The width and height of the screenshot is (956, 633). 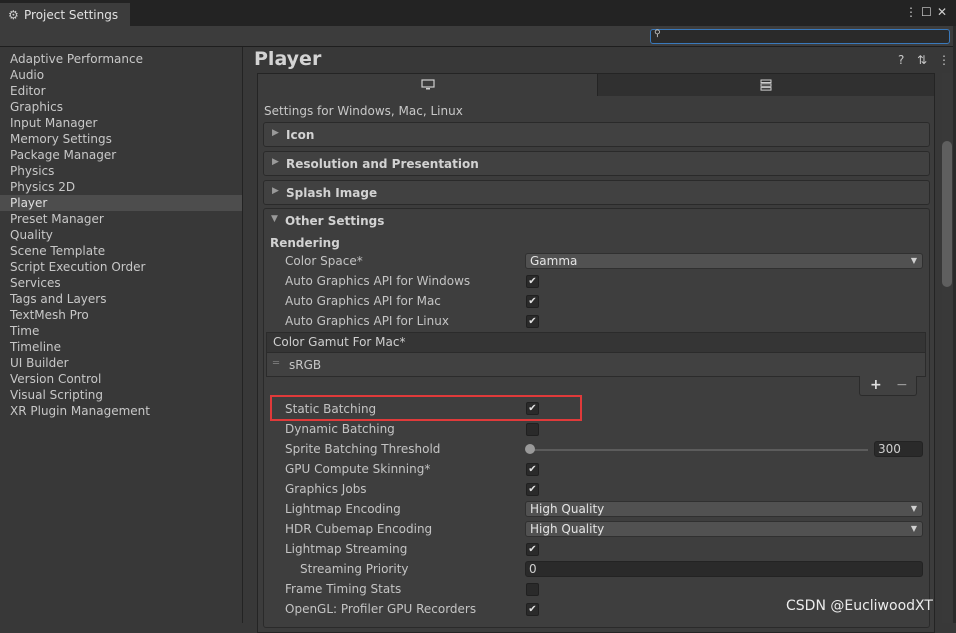 What do you see at coordinates (71, 14) in the screenshot?
I see `window-title: Project Settings` at bounding box center [71, 14].